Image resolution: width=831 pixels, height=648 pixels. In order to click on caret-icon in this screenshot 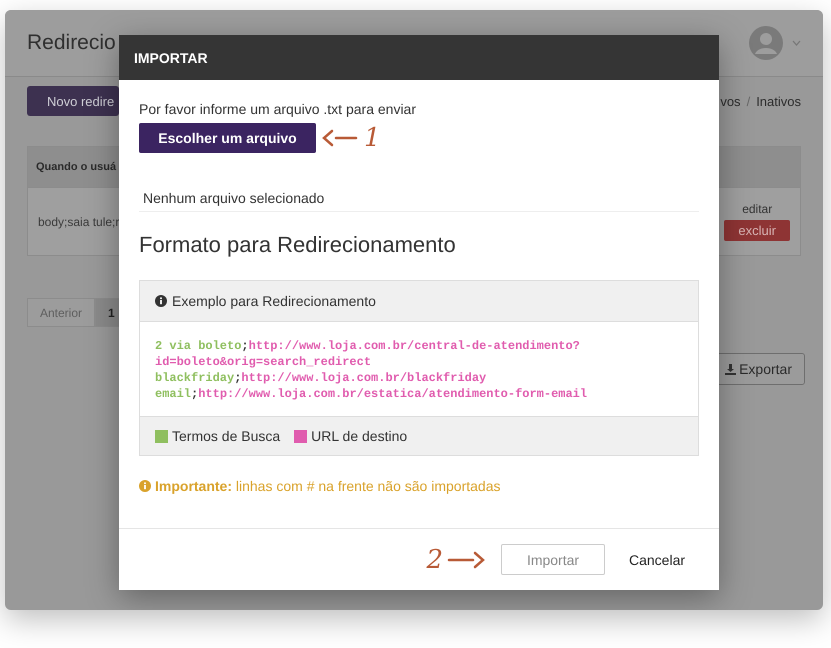, I will do `click(796, 43)`.